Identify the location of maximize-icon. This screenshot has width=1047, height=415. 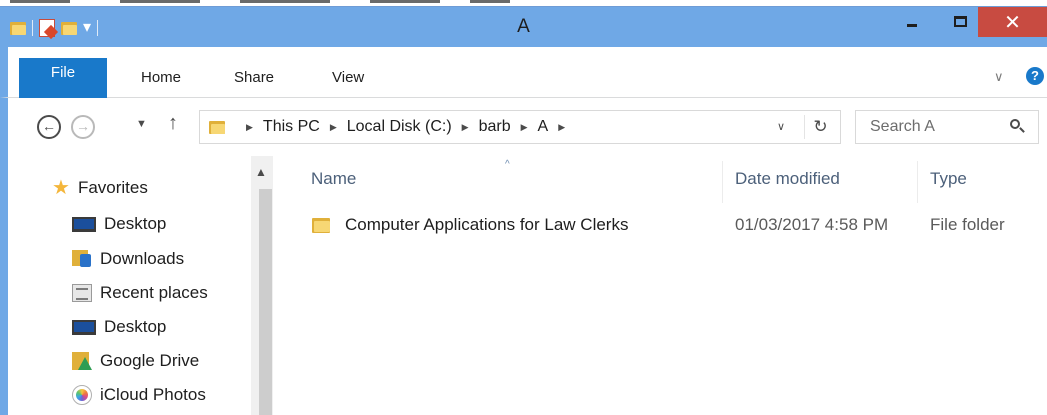
(960, 21).